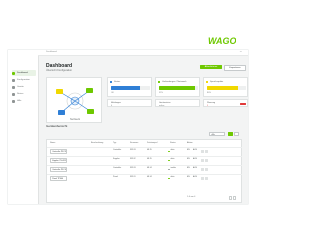  Describe the element at coordinates (112, 93) in the screenshot. I see `card-value: OK` at that location.